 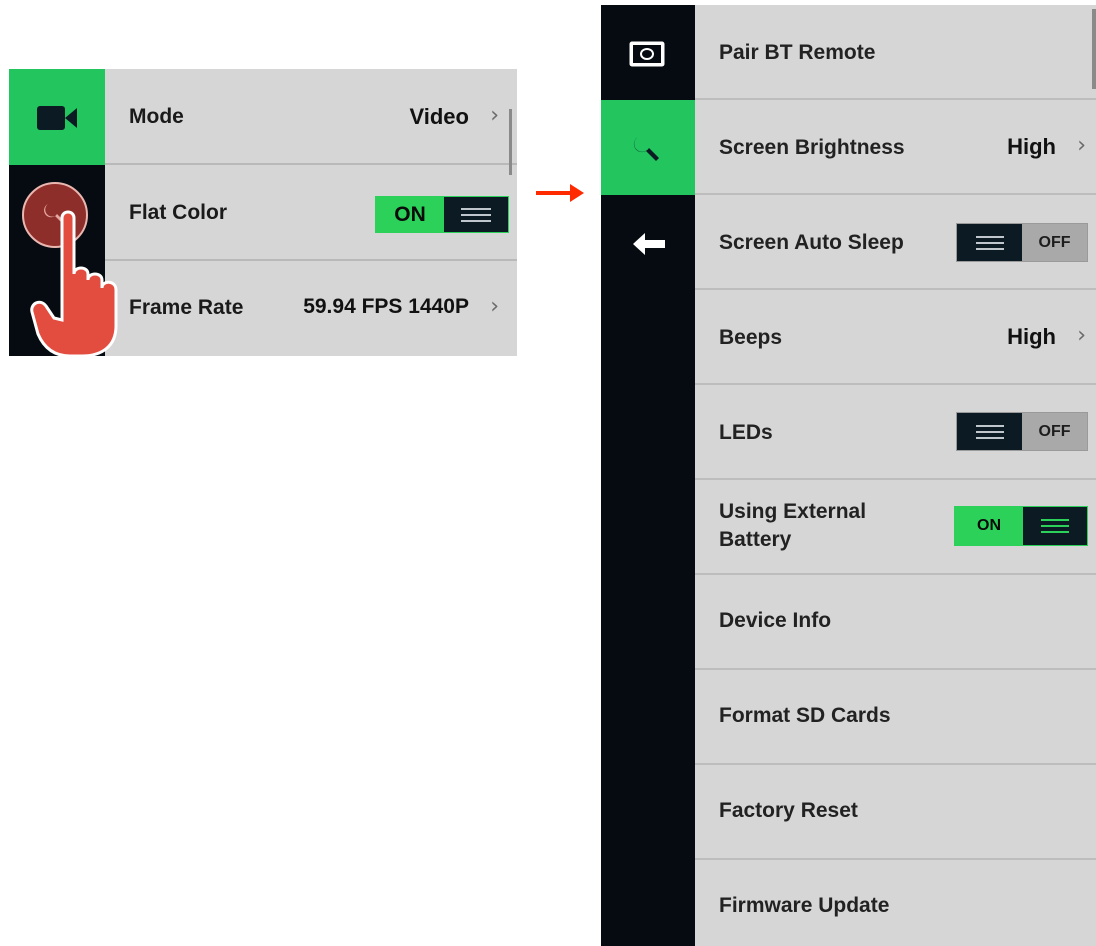 I want to click on scrollbar, so click(x=510, y=142).